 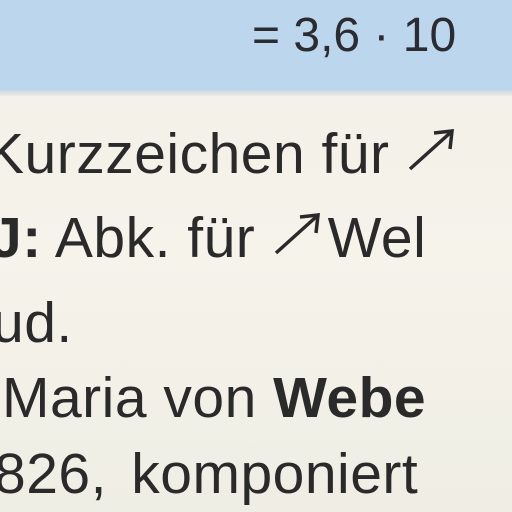 I want to click on entry-line-4: Maria von Webe, so click(x=214, y=398).